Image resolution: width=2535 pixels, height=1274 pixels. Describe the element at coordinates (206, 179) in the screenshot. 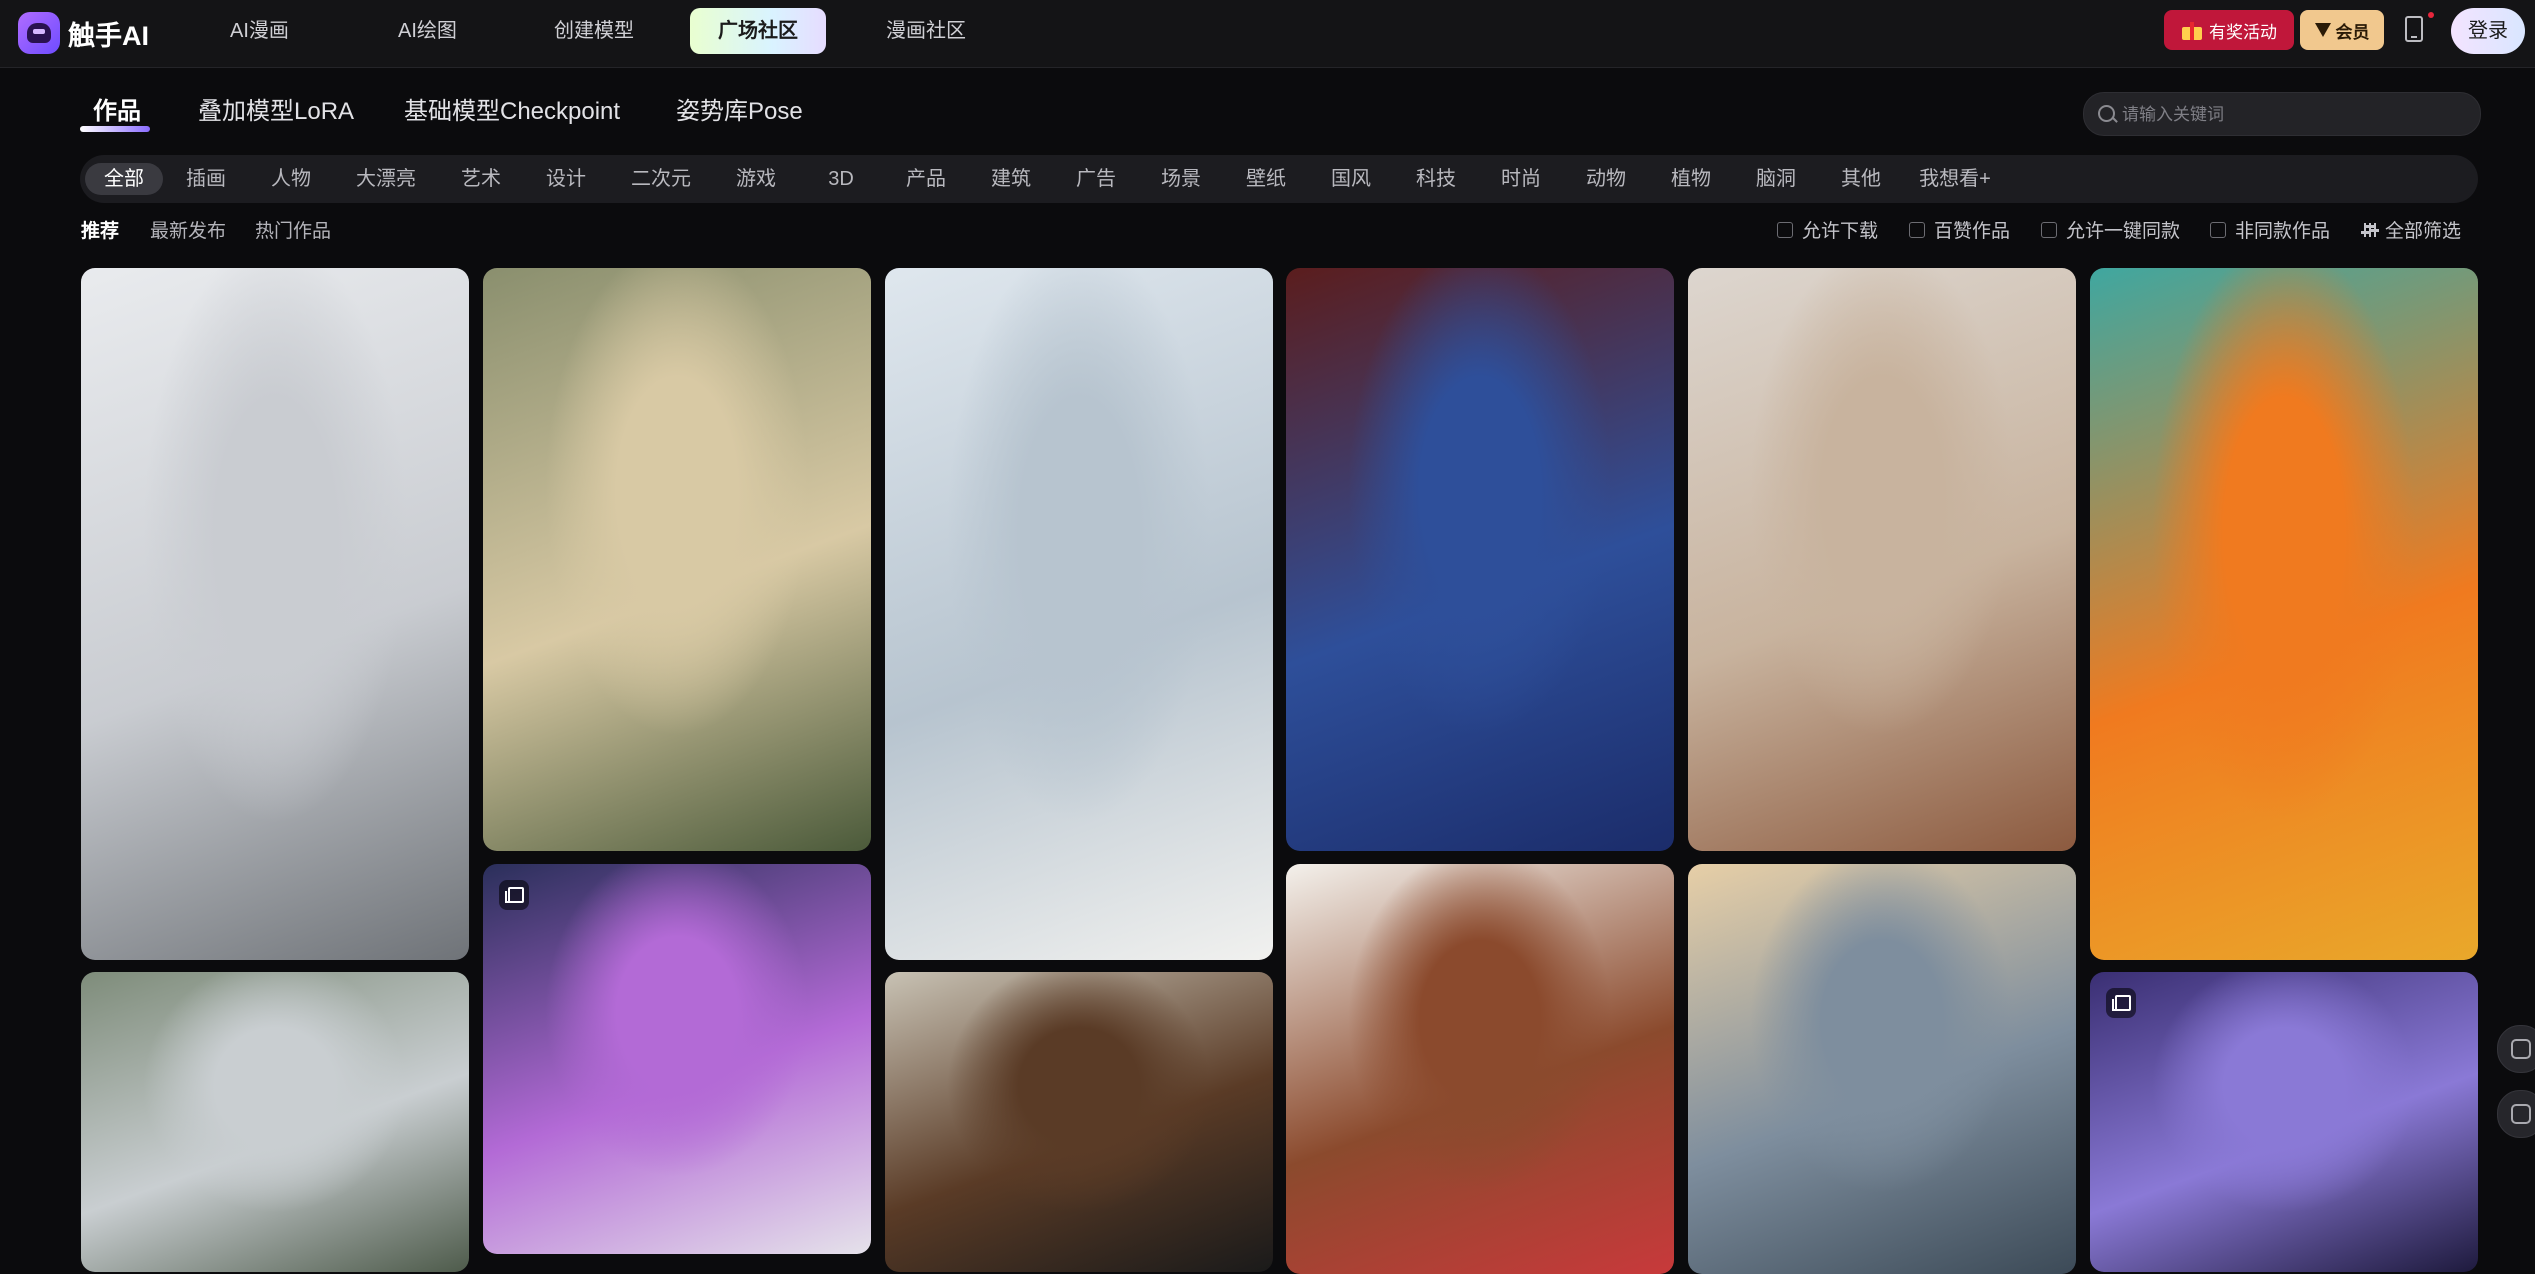

I see `category-illustration: 插画` at that location.